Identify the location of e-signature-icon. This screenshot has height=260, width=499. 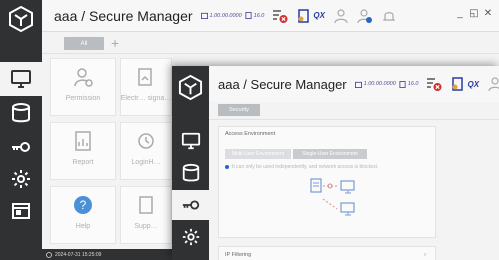
(145, 77).